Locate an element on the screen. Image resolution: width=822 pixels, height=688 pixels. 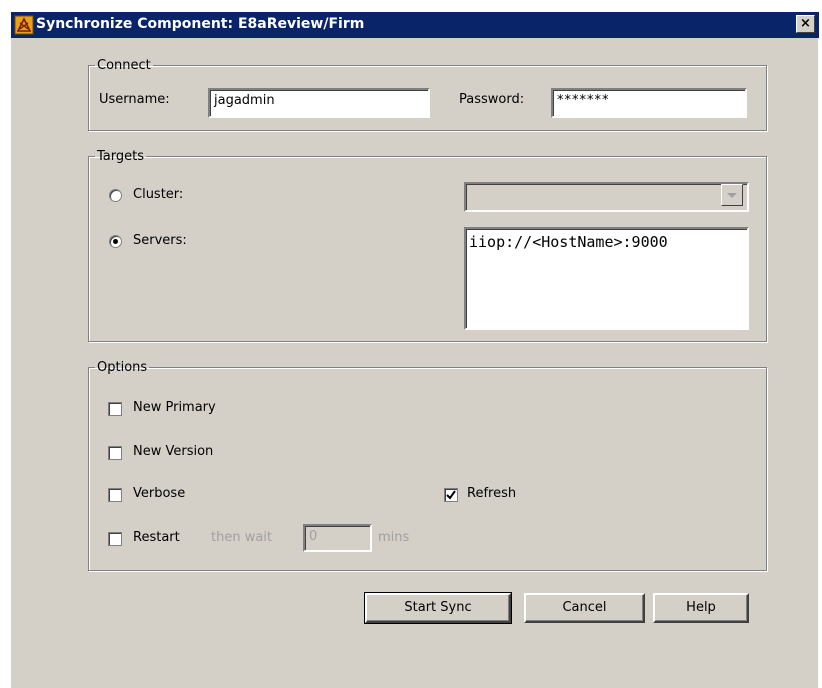
restart-checkbox is located at coordinates (115, 539).